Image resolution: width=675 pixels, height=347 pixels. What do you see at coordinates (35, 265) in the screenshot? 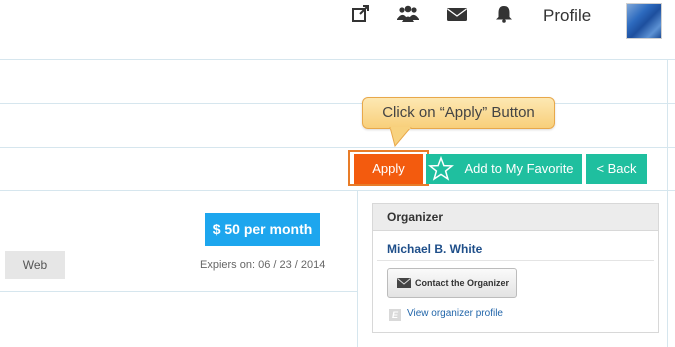
I see `category-tag: Web` at bounding box center [35, 265].